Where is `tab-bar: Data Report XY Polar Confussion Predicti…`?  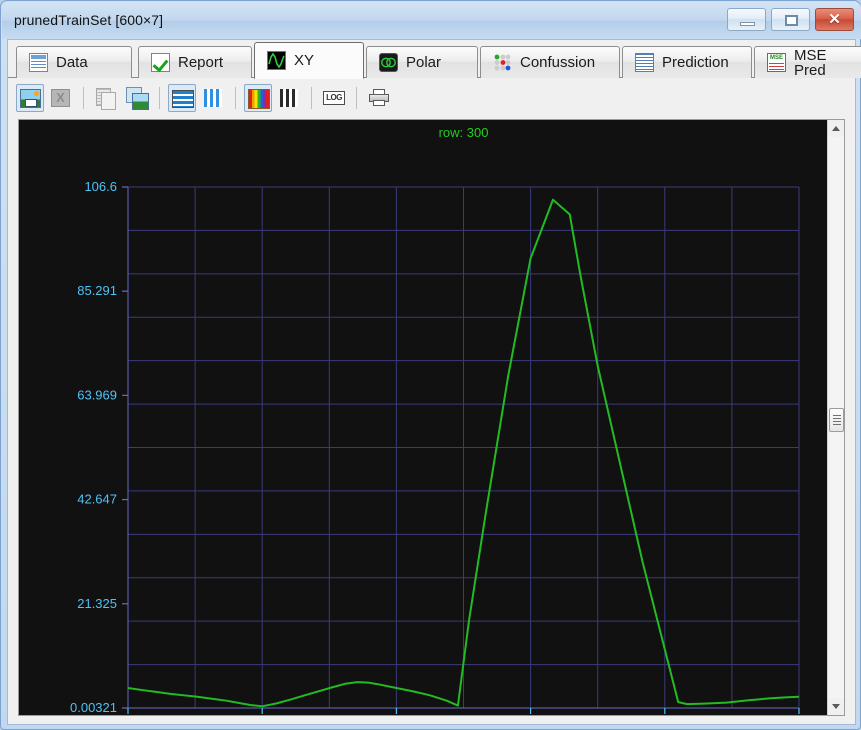
tab-bar: Data Report XY Polar Confussion Predicti… is located at coordinates (434, 59).